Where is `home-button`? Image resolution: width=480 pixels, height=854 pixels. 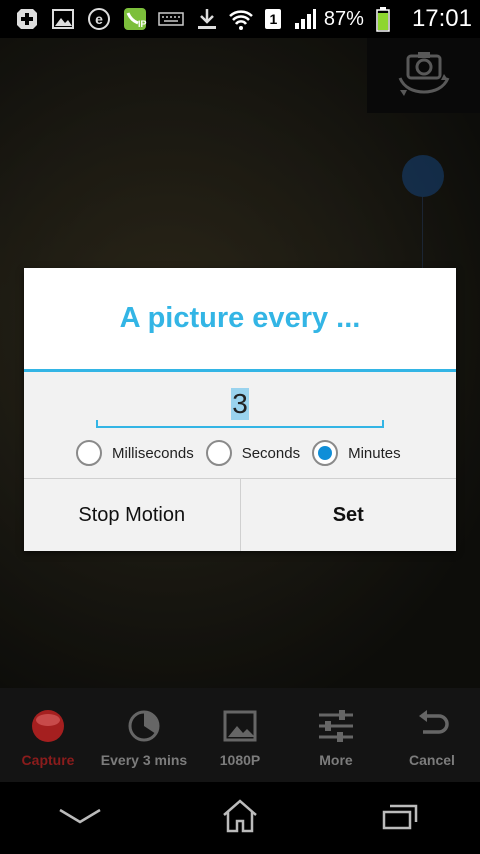 home-button is located at coordinates (240, 818).